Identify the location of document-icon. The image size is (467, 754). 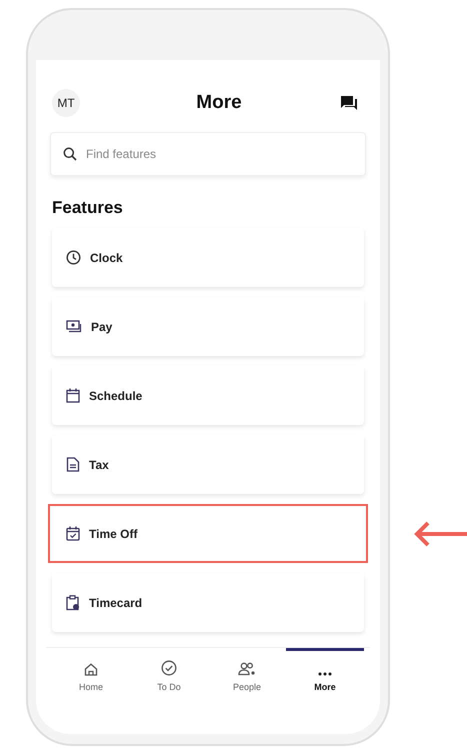
(73, 464).